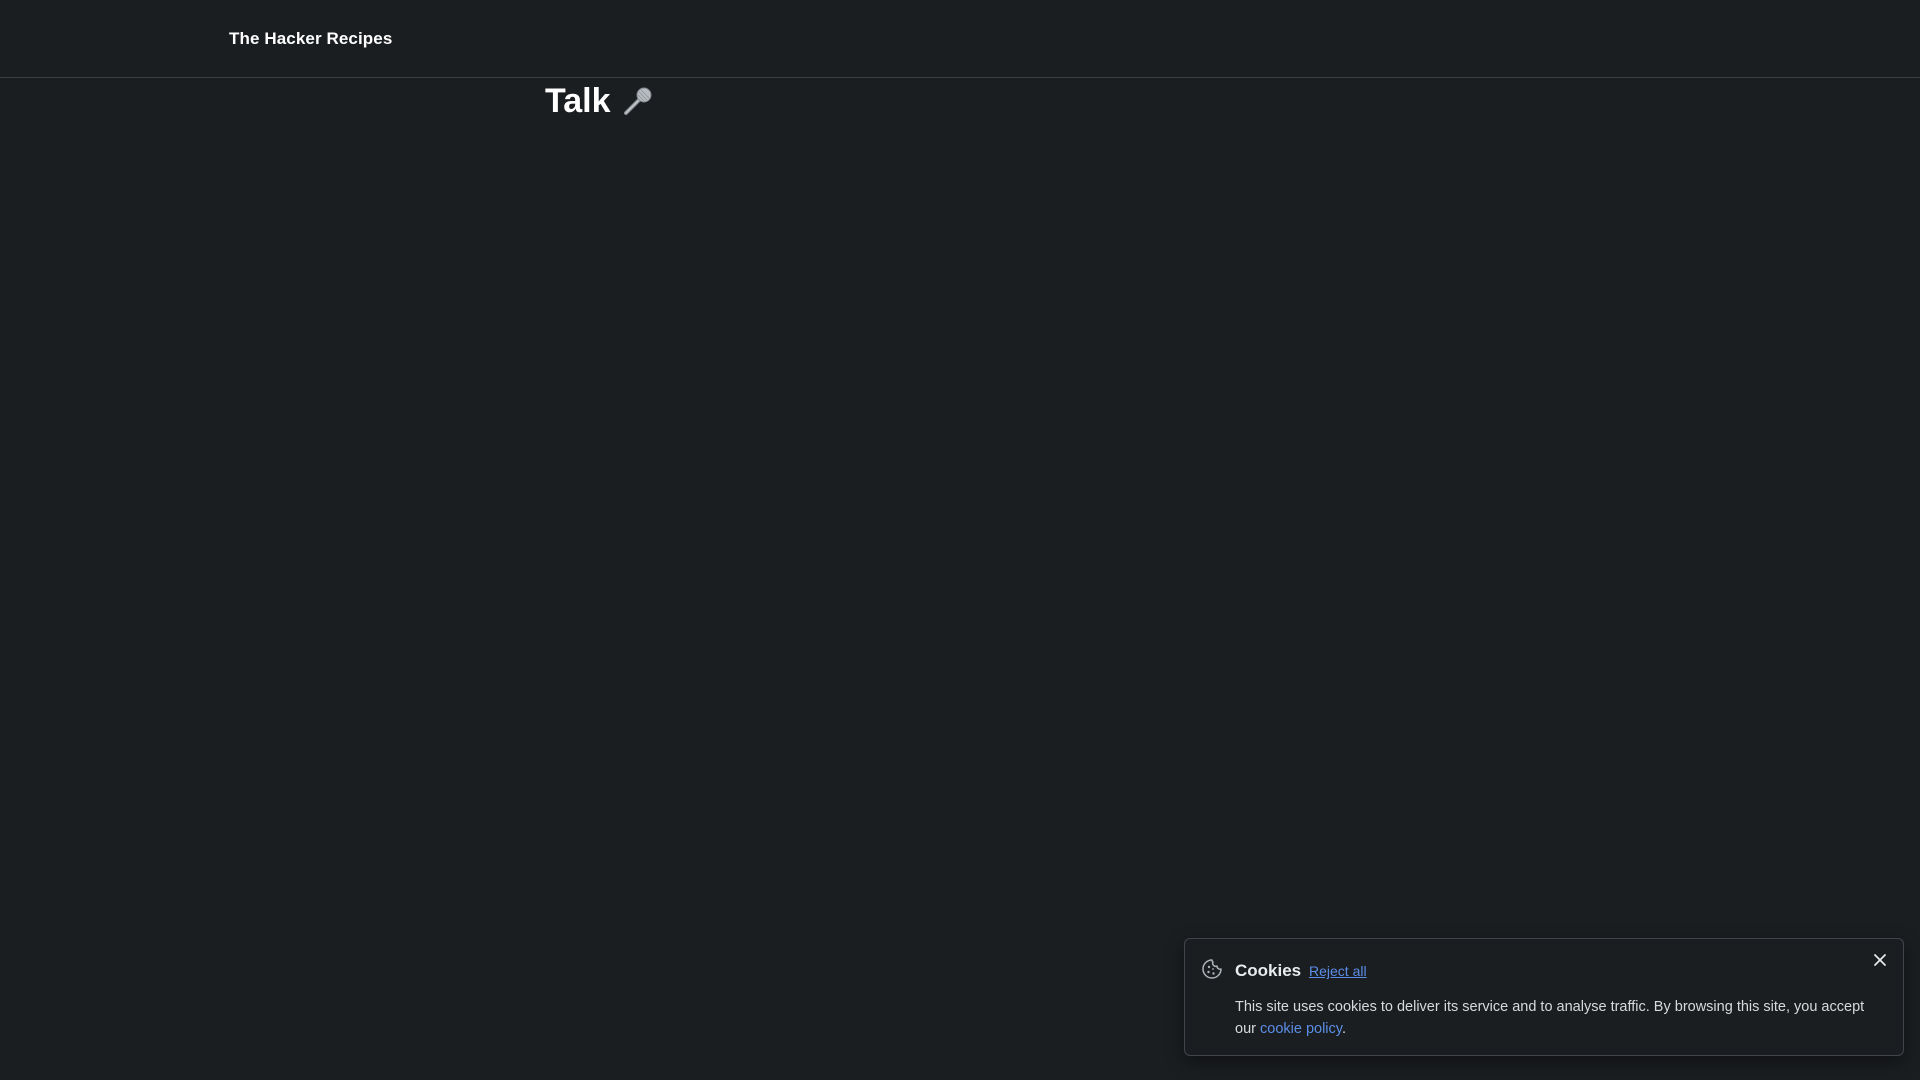 This screenshot has width=1920, height=1080. I want to click on microphone-icon, so click(638, 101).